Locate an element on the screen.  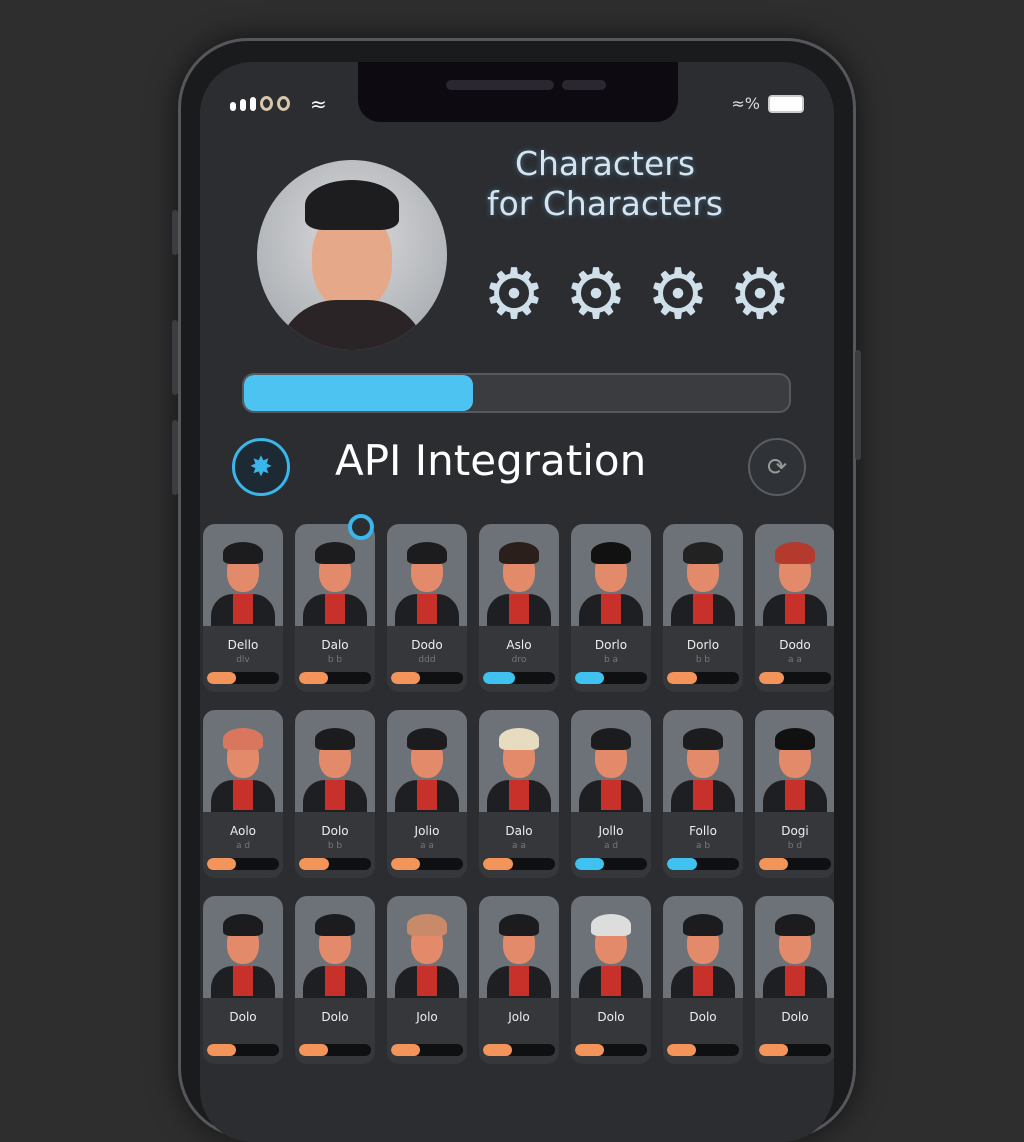
character-card: Aslo dro is located at coordinates (519, 608).